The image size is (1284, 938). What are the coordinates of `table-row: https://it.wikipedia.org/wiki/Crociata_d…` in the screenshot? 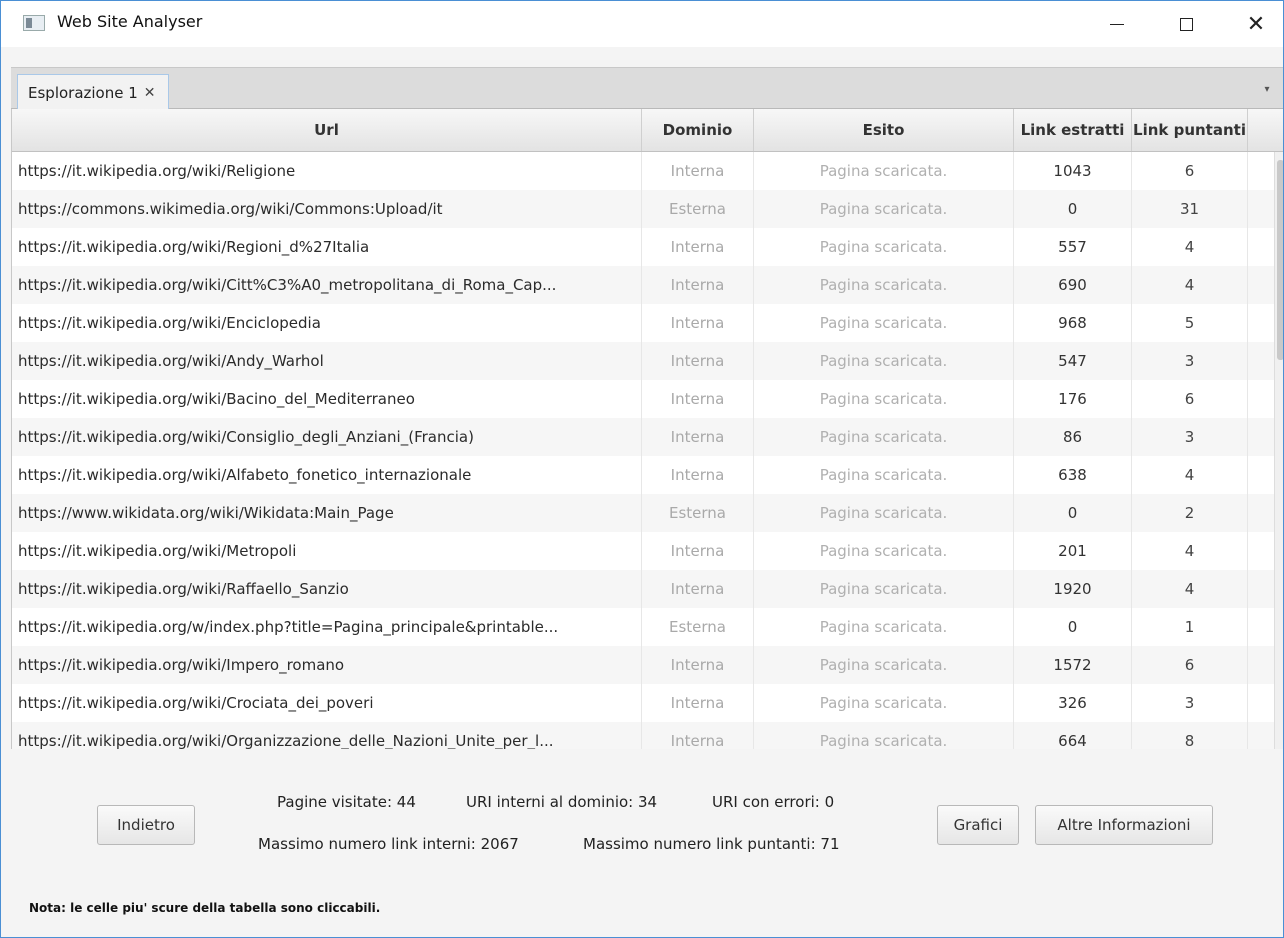 It's located at (643, 703).